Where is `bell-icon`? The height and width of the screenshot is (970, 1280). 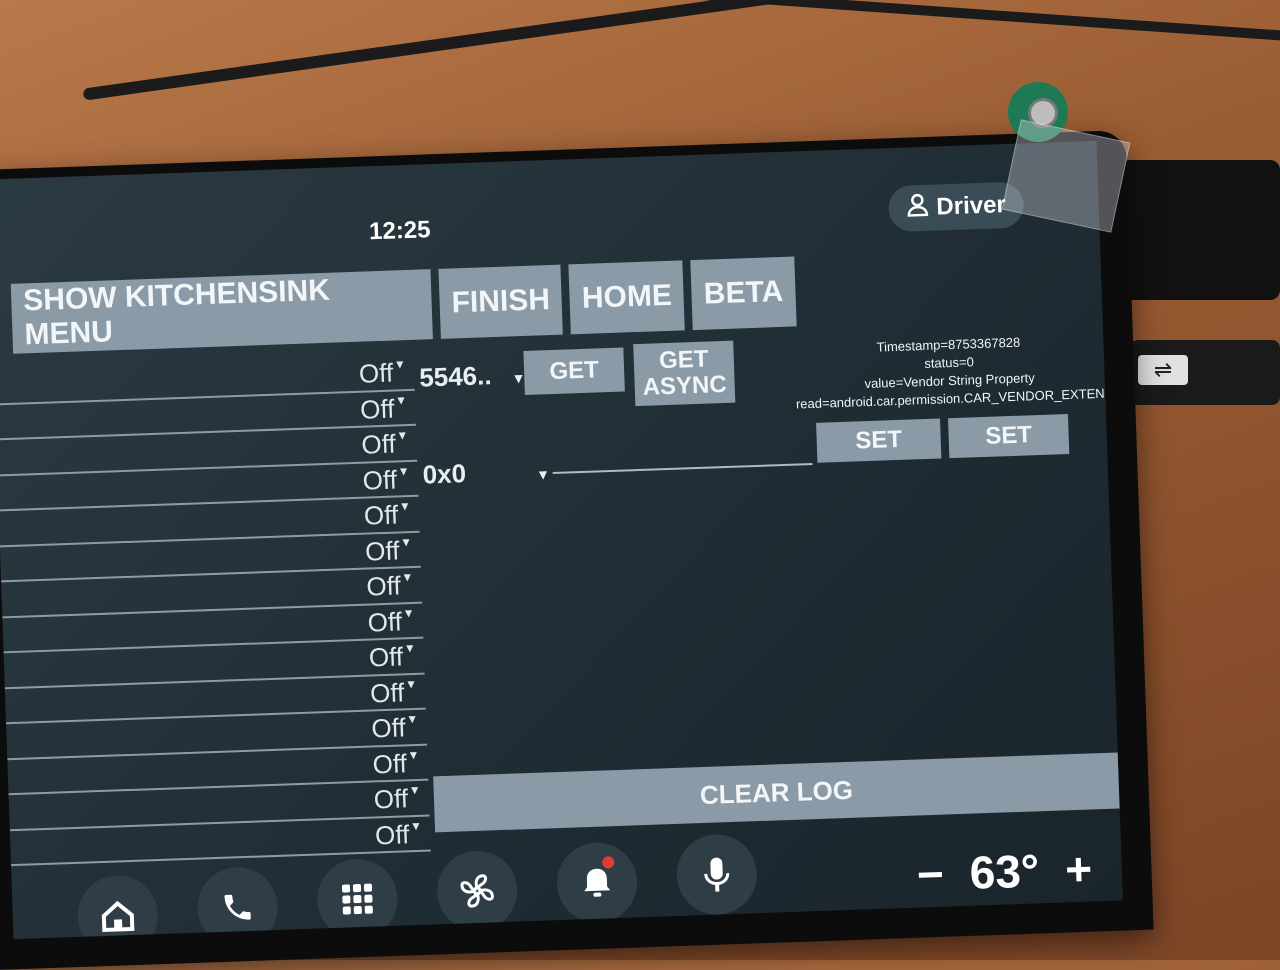
bell-icon is located at coordinates (597, 883).